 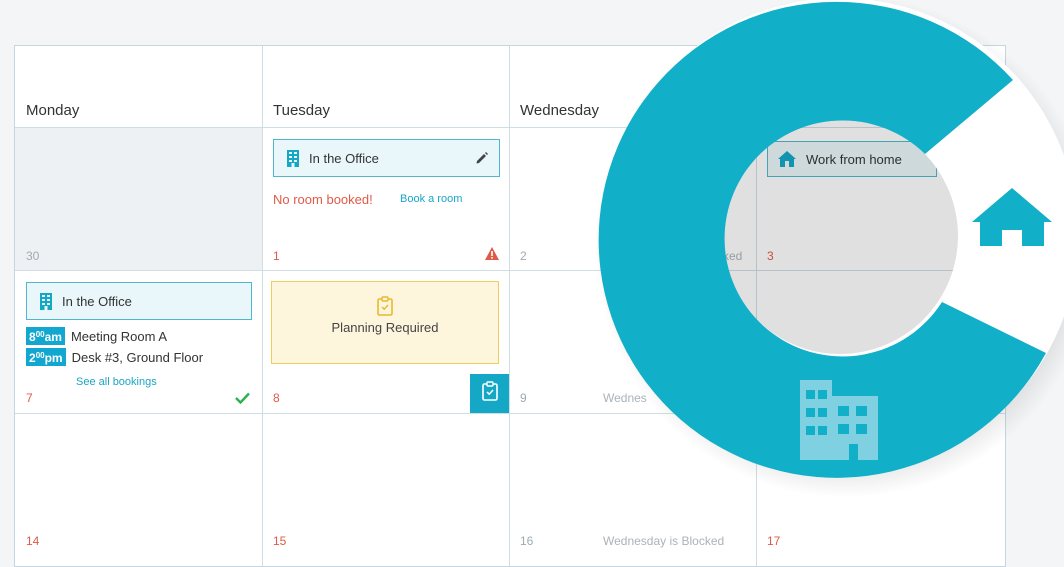 I want to click on status-card-home: Work from home, so click(x=852, y=159).